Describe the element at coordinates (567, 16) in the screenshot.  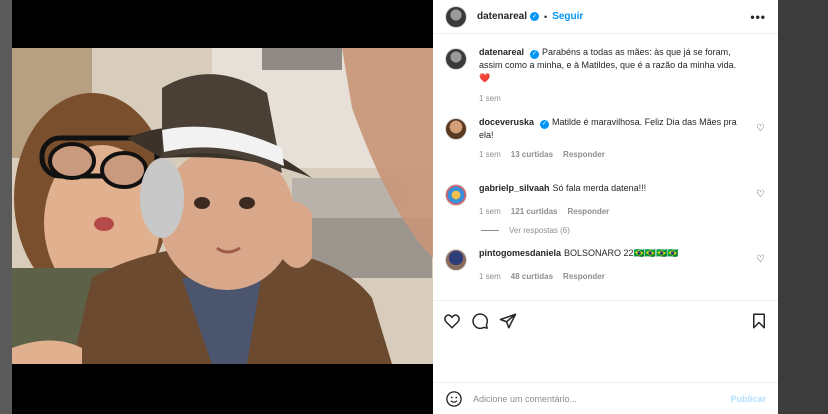
I see `follow-button: Seguir` at that location.